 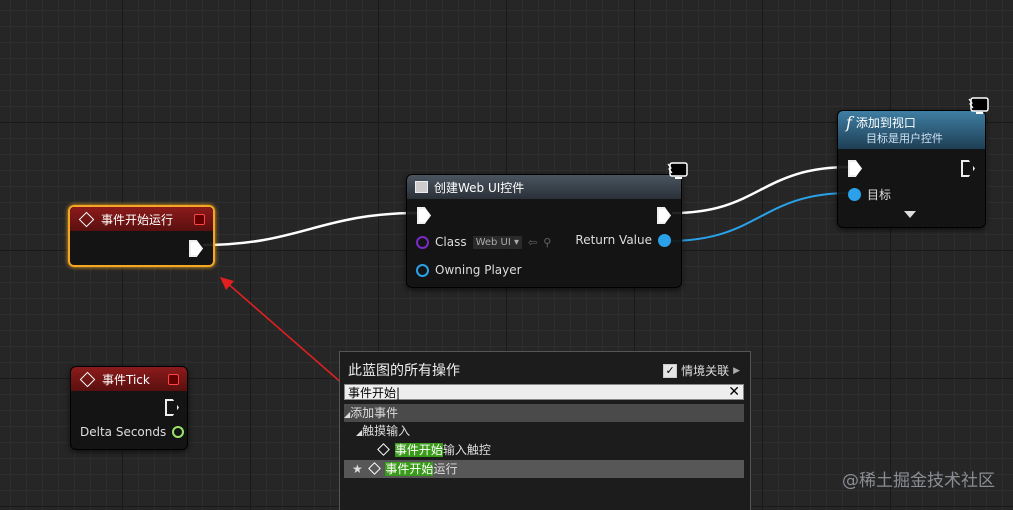 I want to click on target-pin: 目标, so click(x=869, y=194).